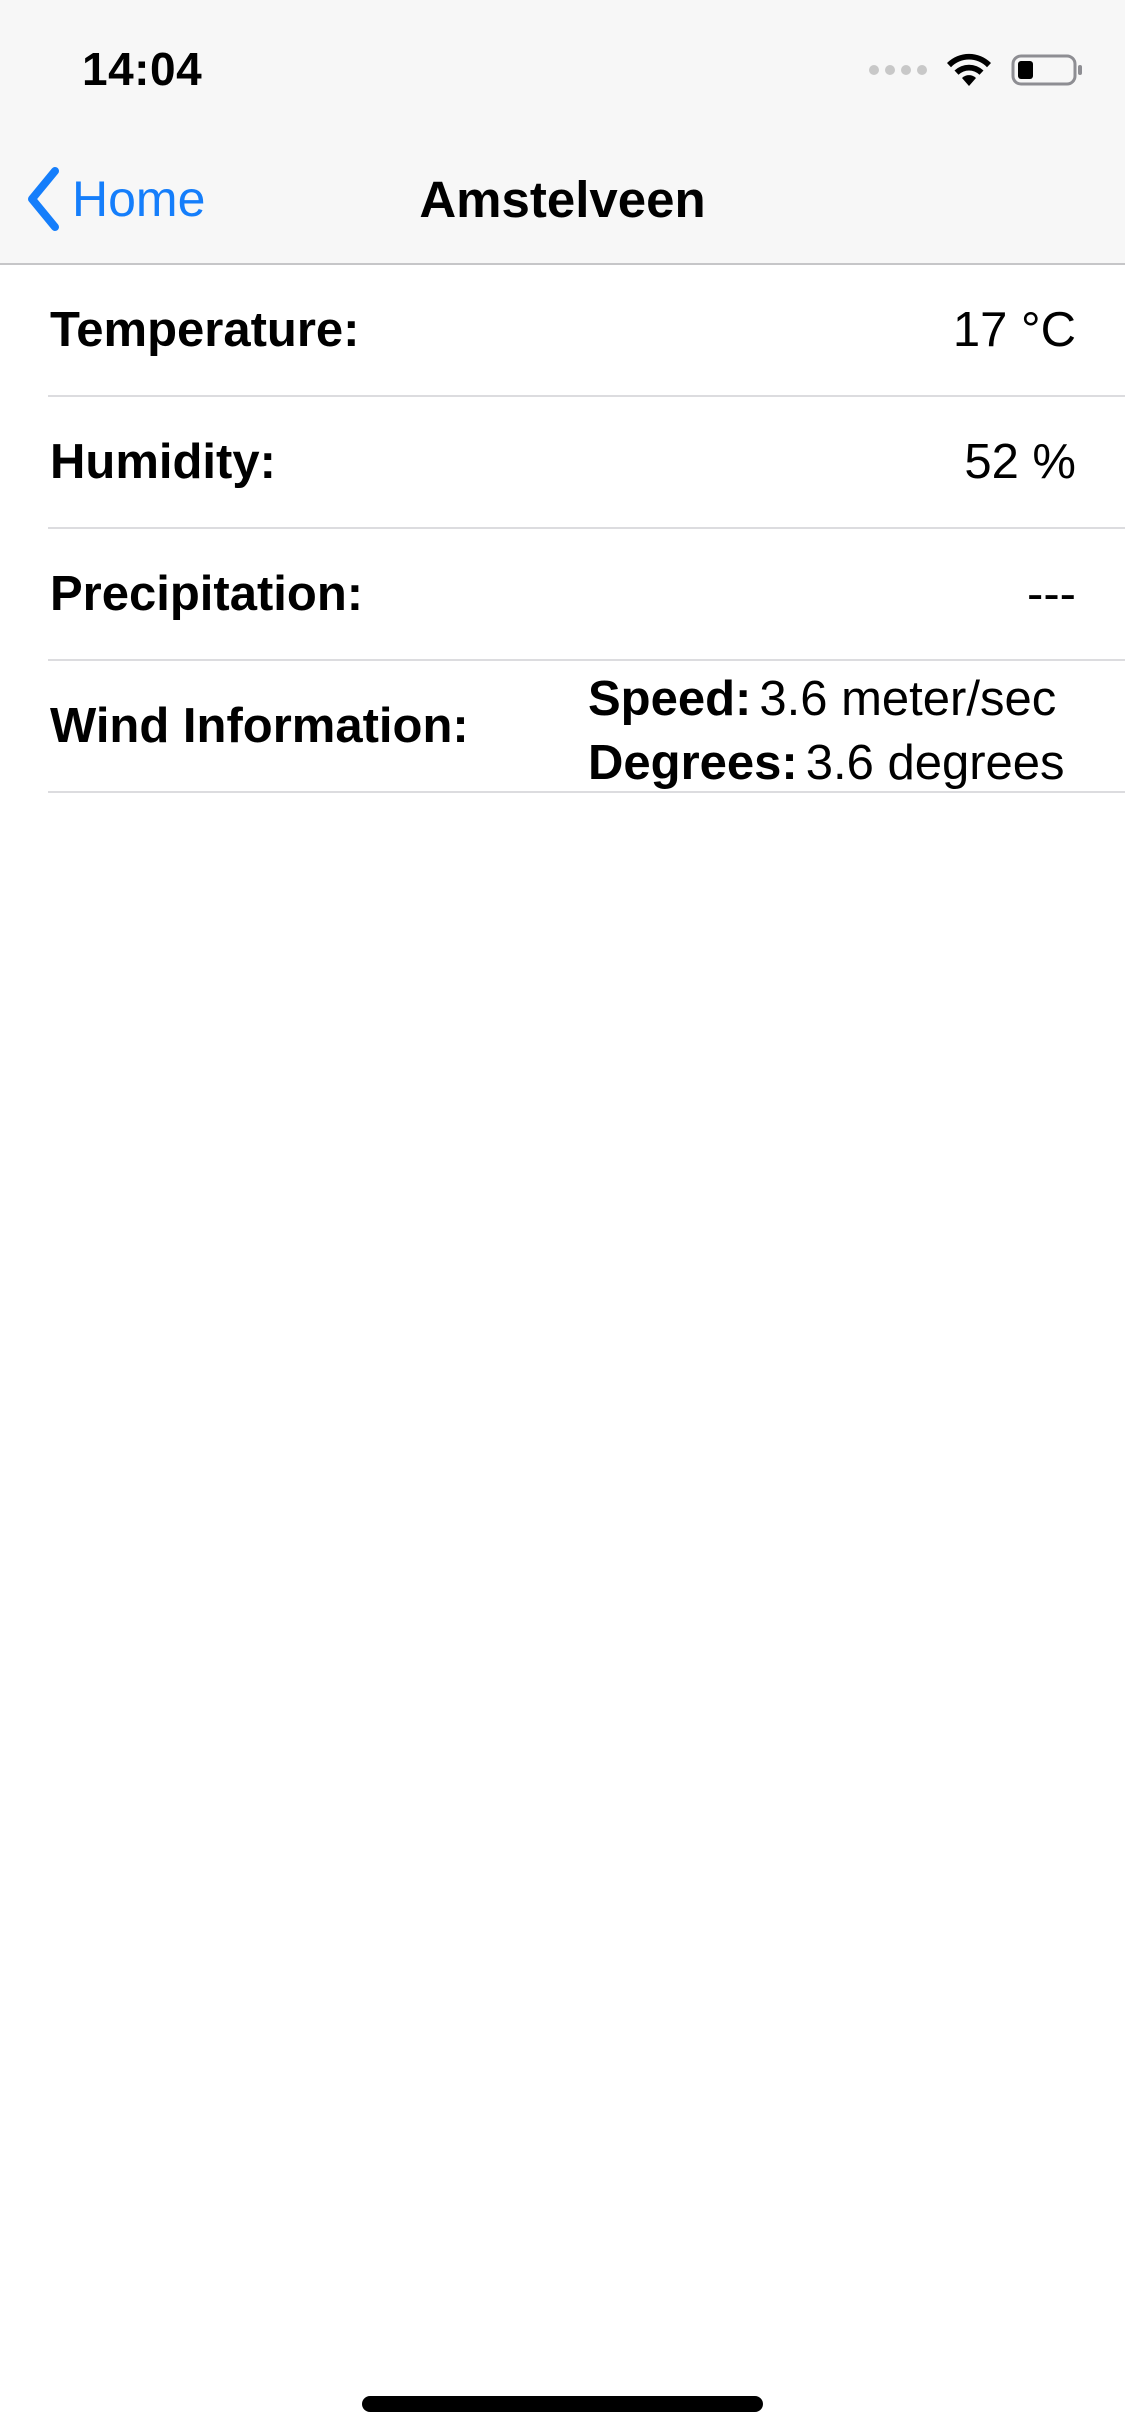 The height and width of the screenshot is (2436, 1125). I want to click on temperature-label: Temperature:, so click(205, 330).